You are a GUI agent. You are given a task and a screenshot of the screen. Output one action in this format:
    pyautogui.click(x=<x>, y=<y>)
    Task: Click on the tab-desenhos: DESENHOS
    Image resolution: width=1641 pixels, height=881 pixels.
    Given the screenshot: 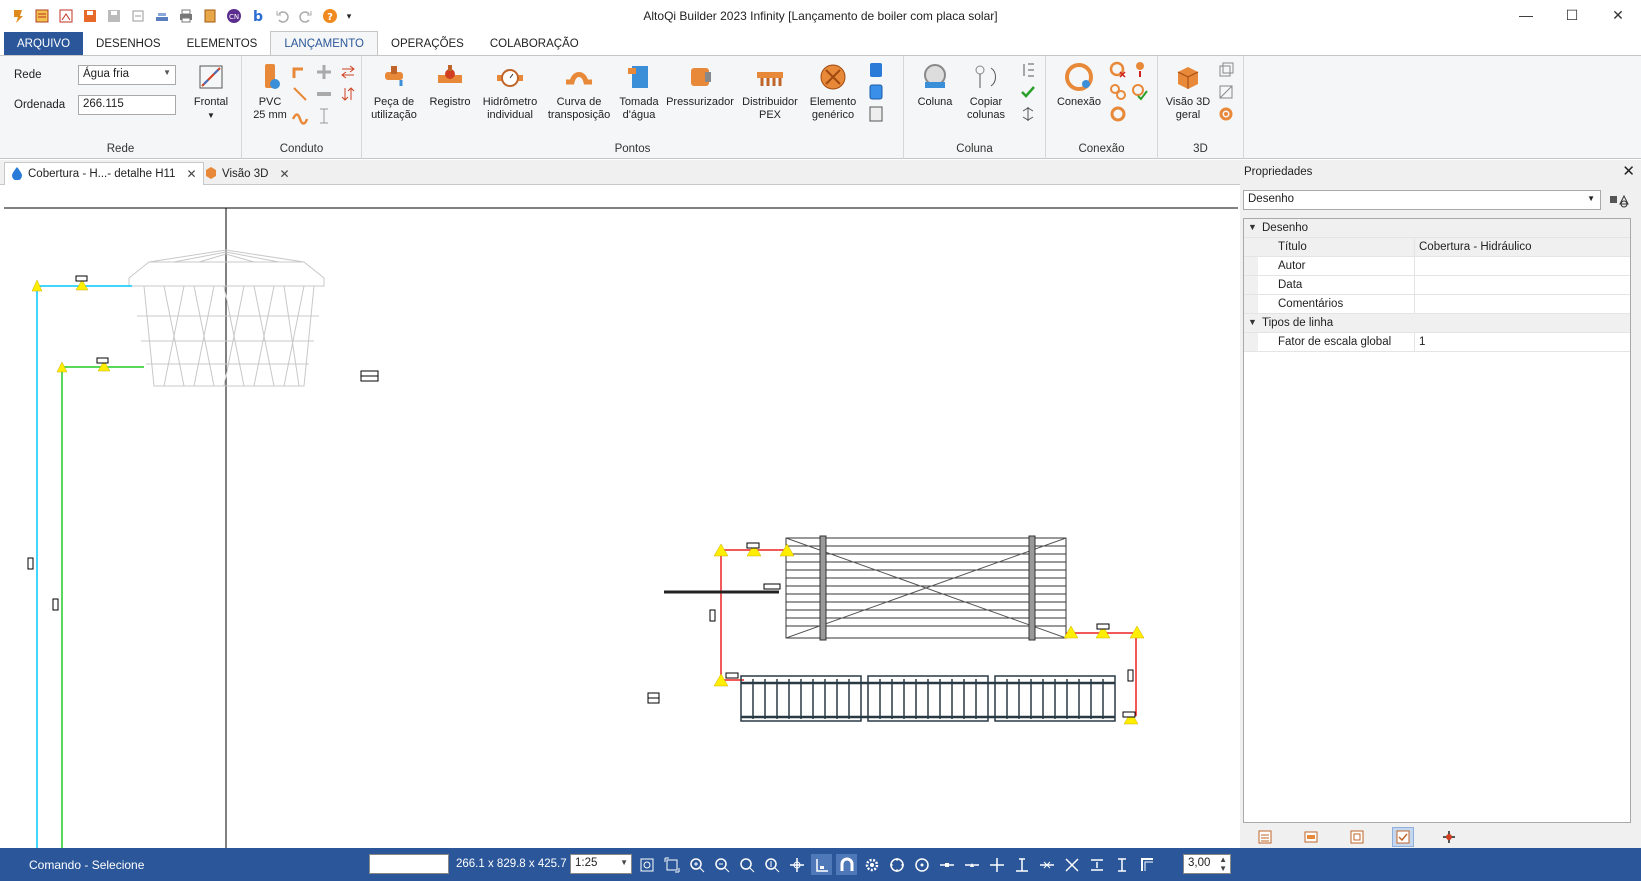 What is the action you would take?
    pyautogui.click(x=128, y=43)
    